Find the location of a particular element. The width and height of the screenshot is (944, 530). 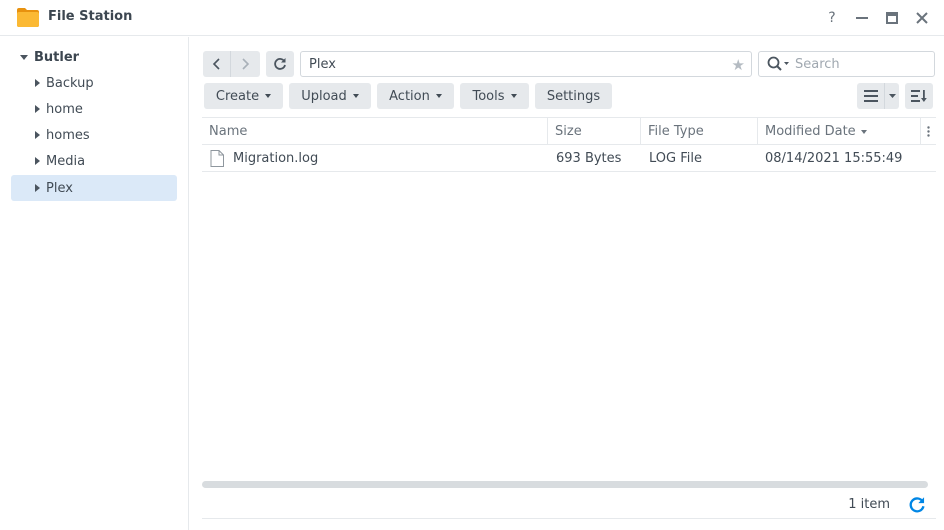

search-field is located at coordinates (846, 64).